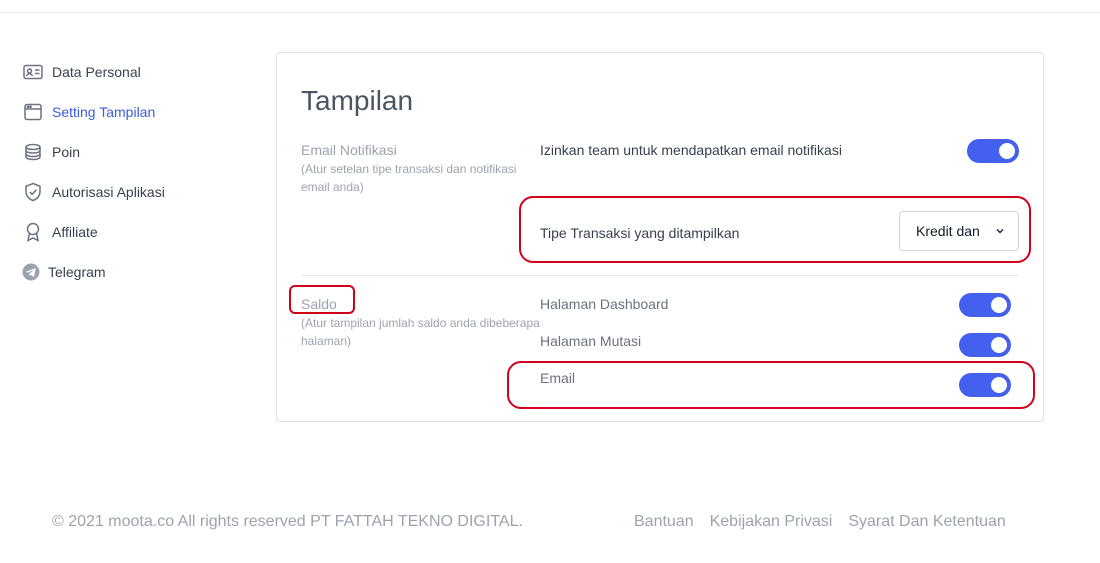 This screenshot has width=1100, height=563. I want to click on telegram-icon, so click(31, 272).